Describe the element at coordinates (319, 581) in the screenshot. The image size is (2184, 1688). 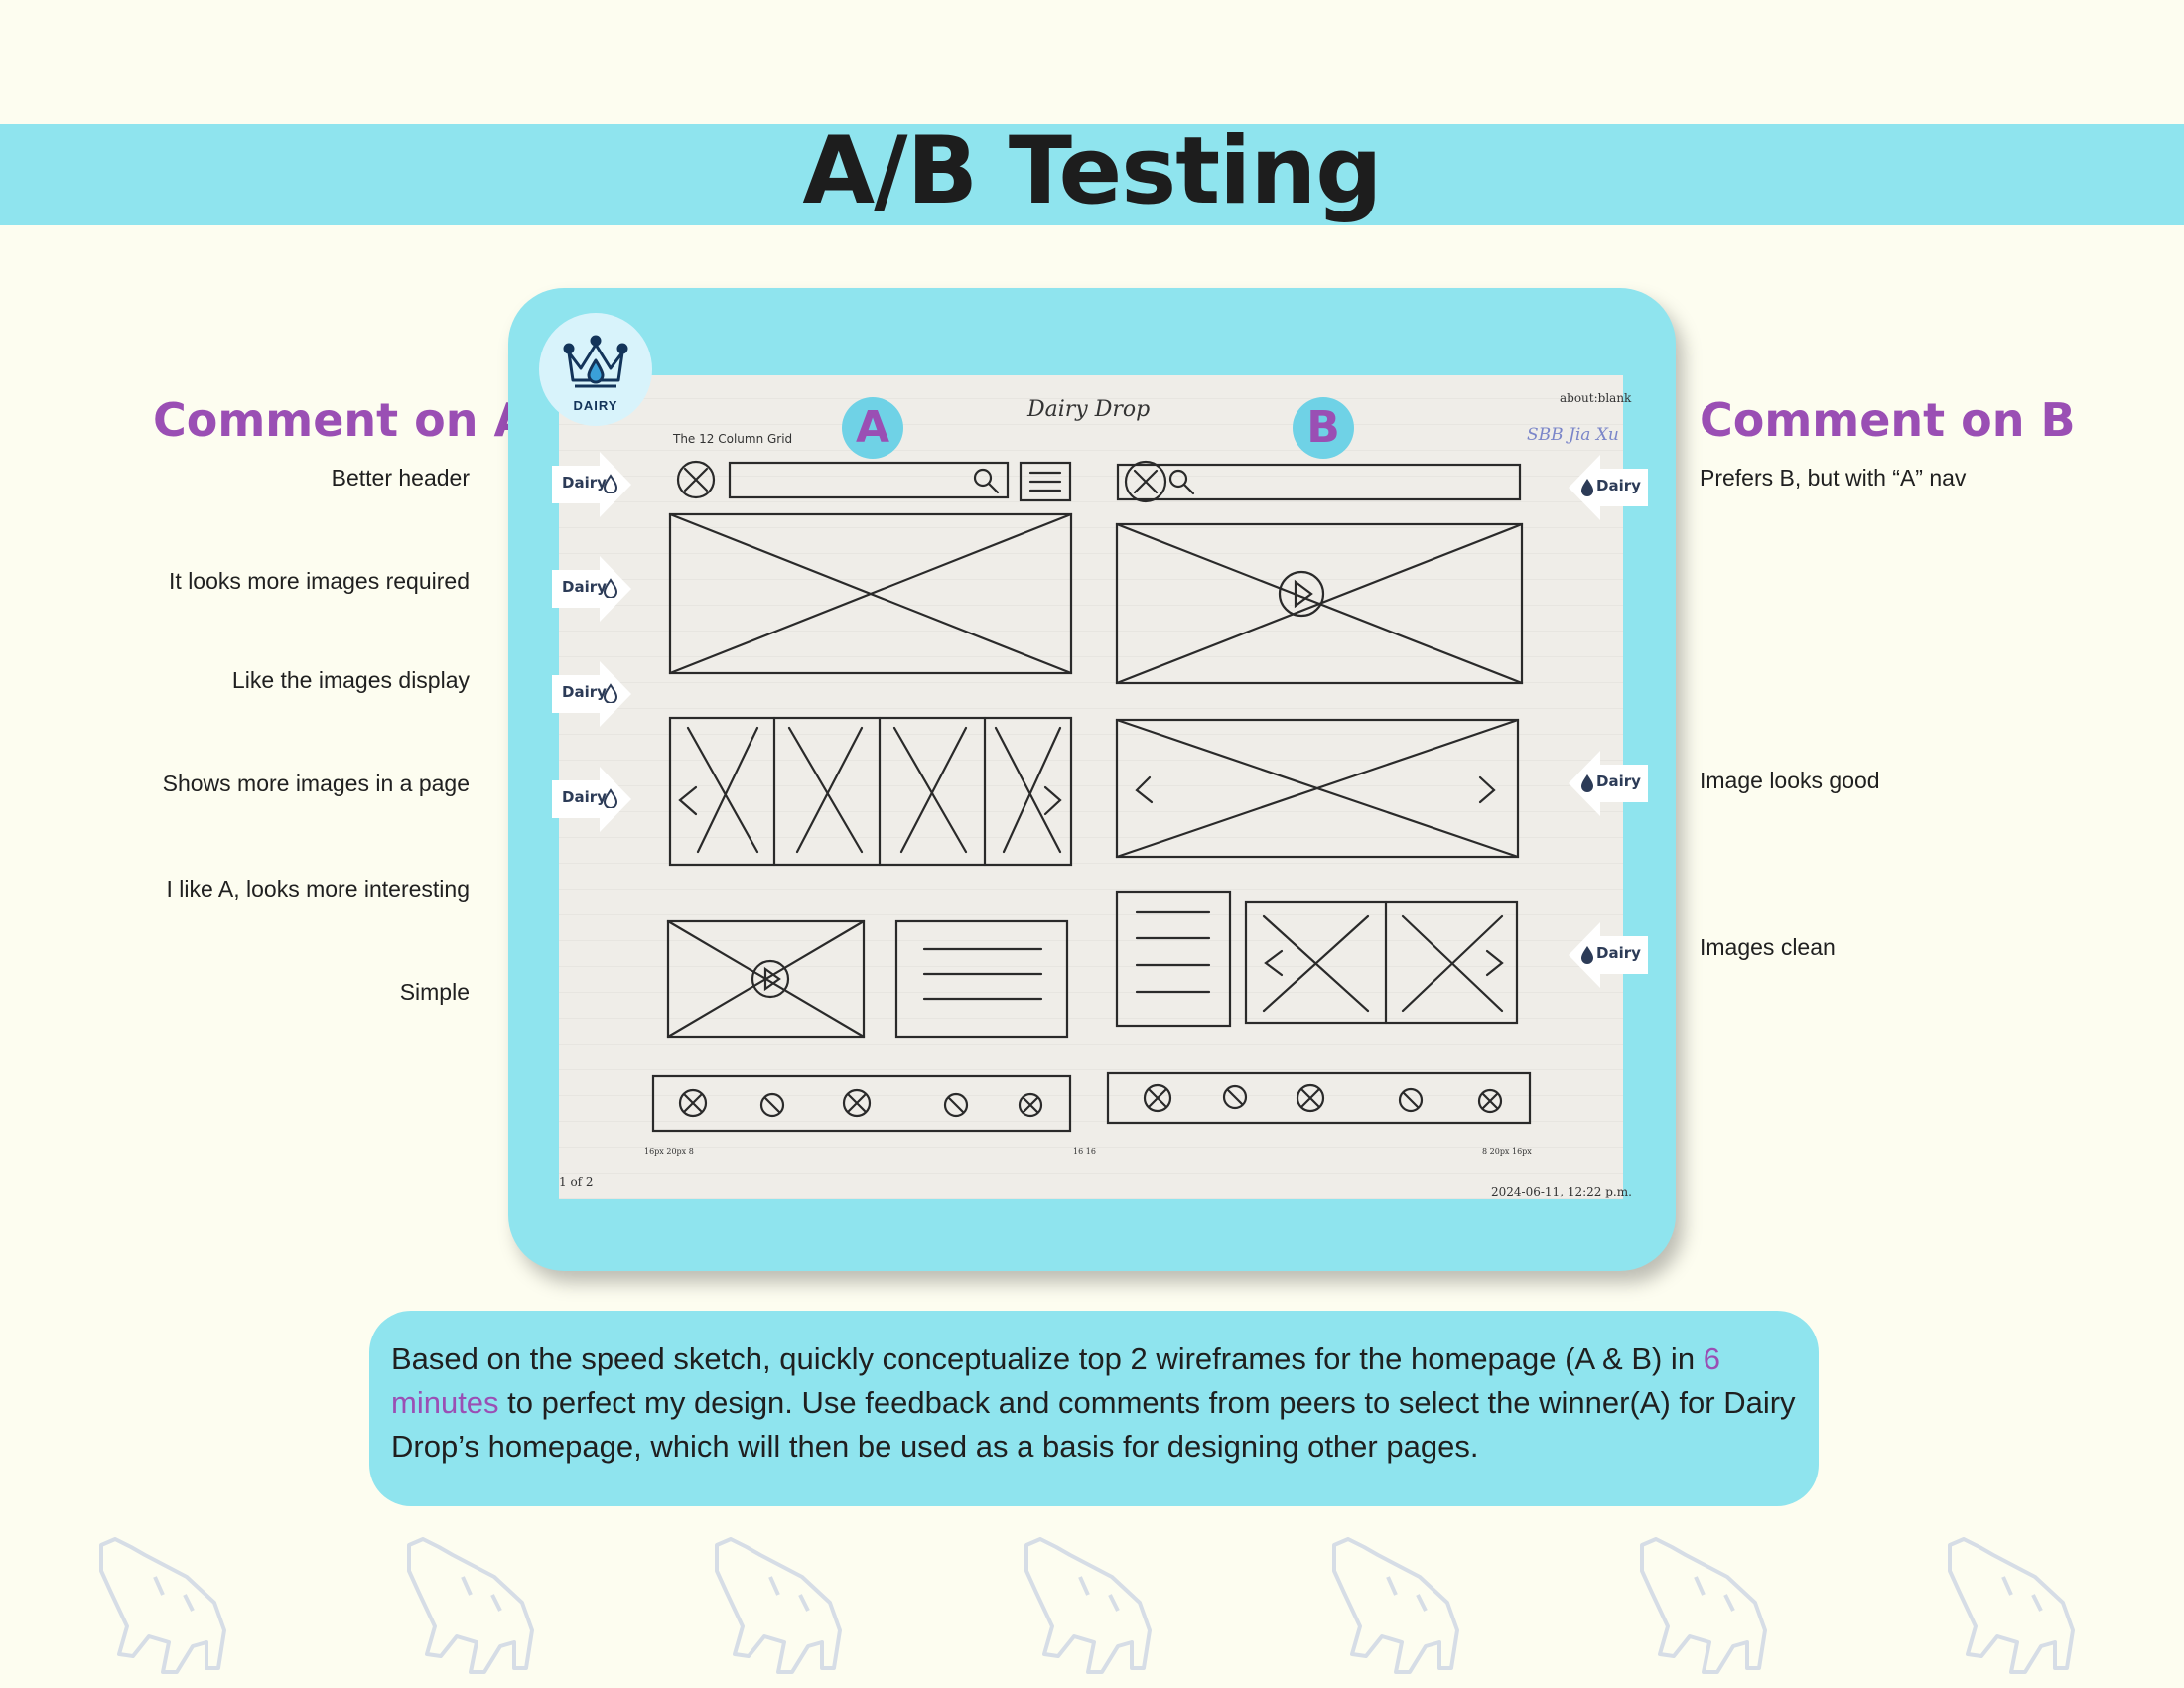
I see `comment-a-item: It looks more images required` at that location.